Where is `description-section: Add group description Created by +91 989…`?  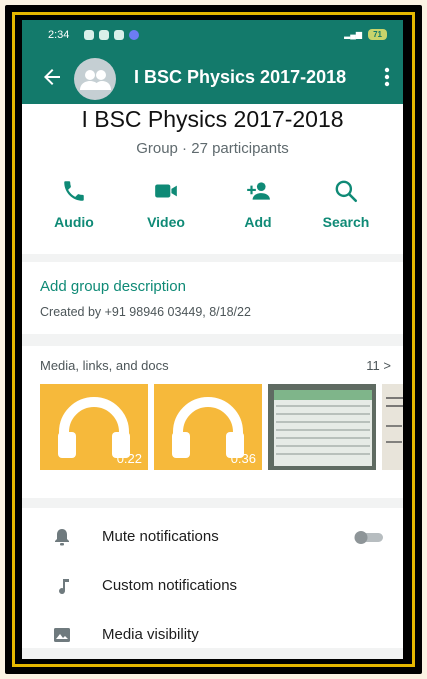
description-section: Add group description Created by +91 989… is located at coordinates (212, 298).